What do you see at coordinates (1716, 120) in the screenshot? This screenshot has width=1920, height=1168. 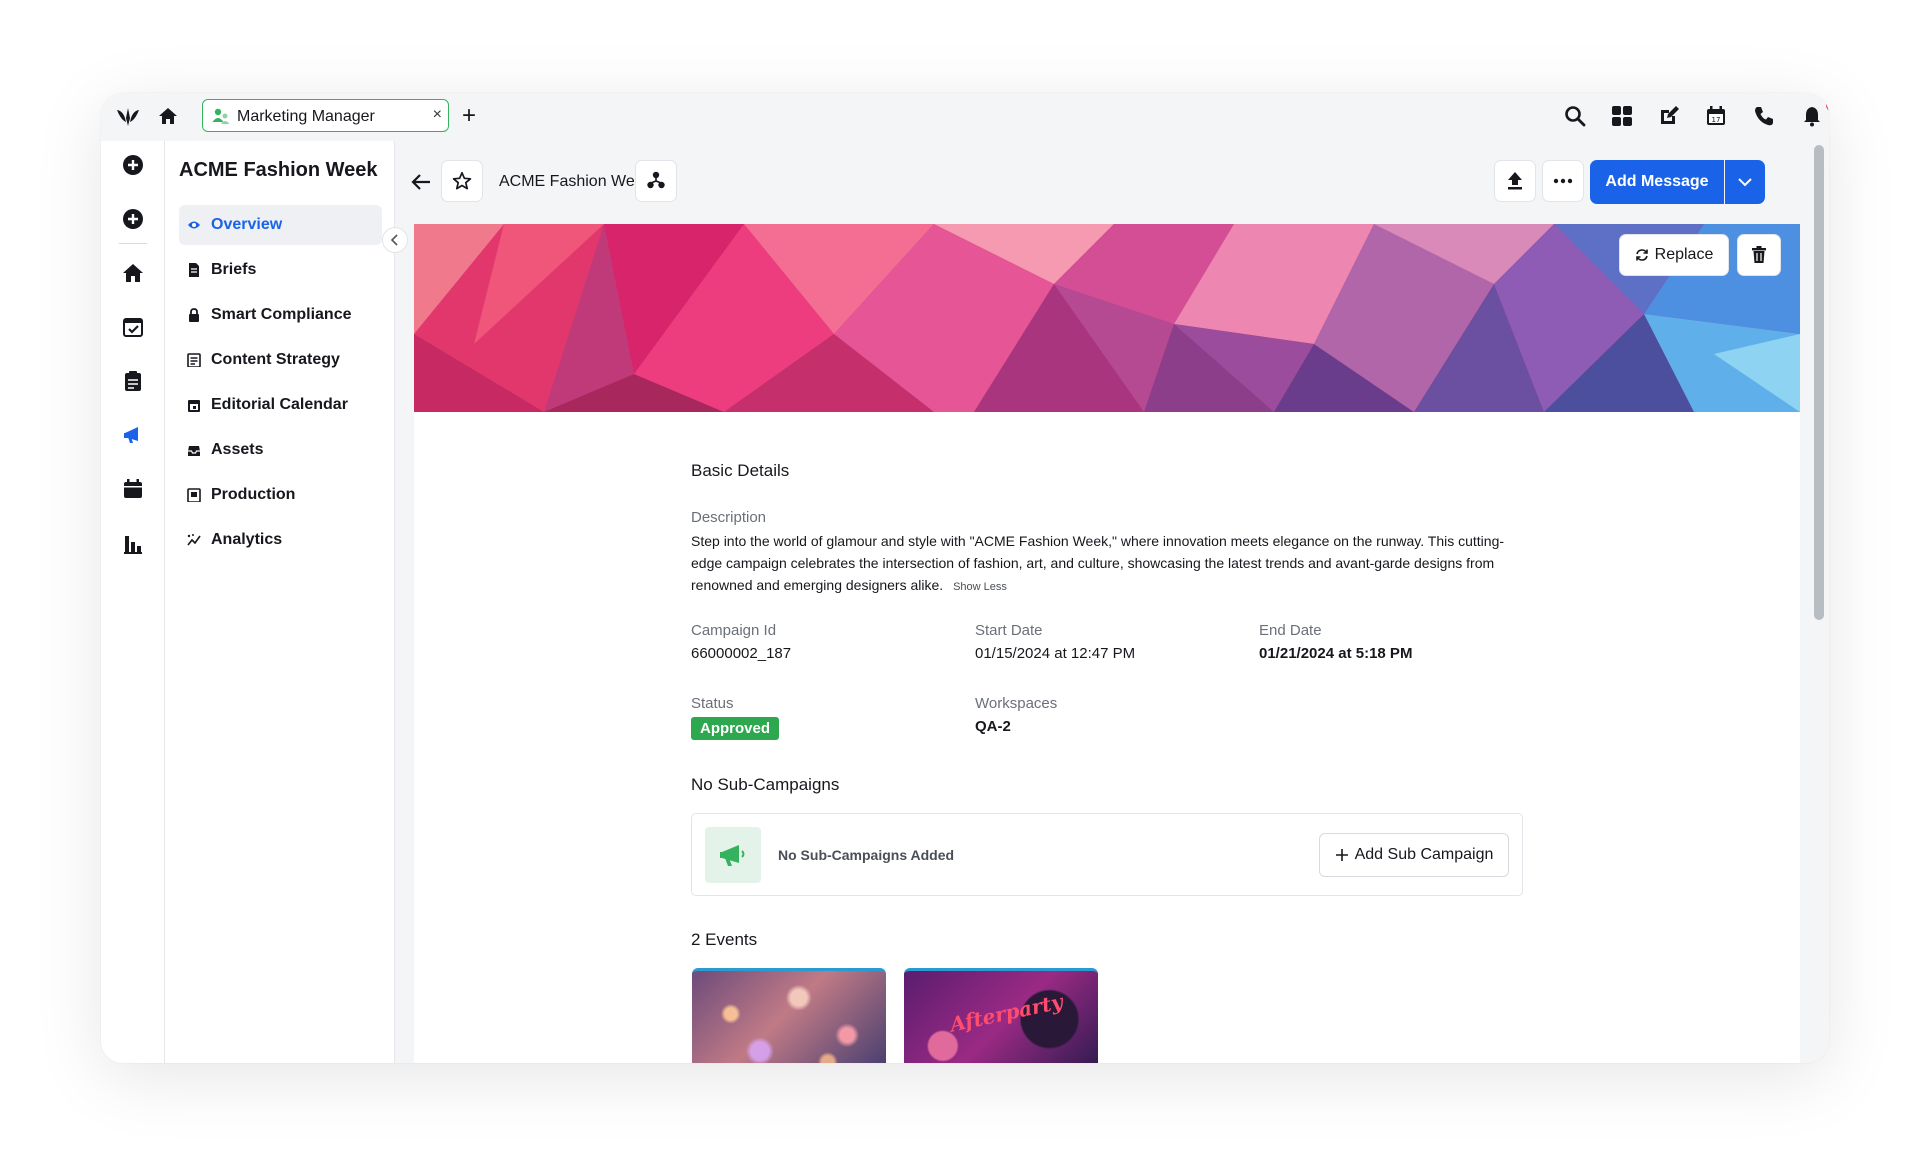 I see `svg-text: 17` at bounding box center [1716, 120].